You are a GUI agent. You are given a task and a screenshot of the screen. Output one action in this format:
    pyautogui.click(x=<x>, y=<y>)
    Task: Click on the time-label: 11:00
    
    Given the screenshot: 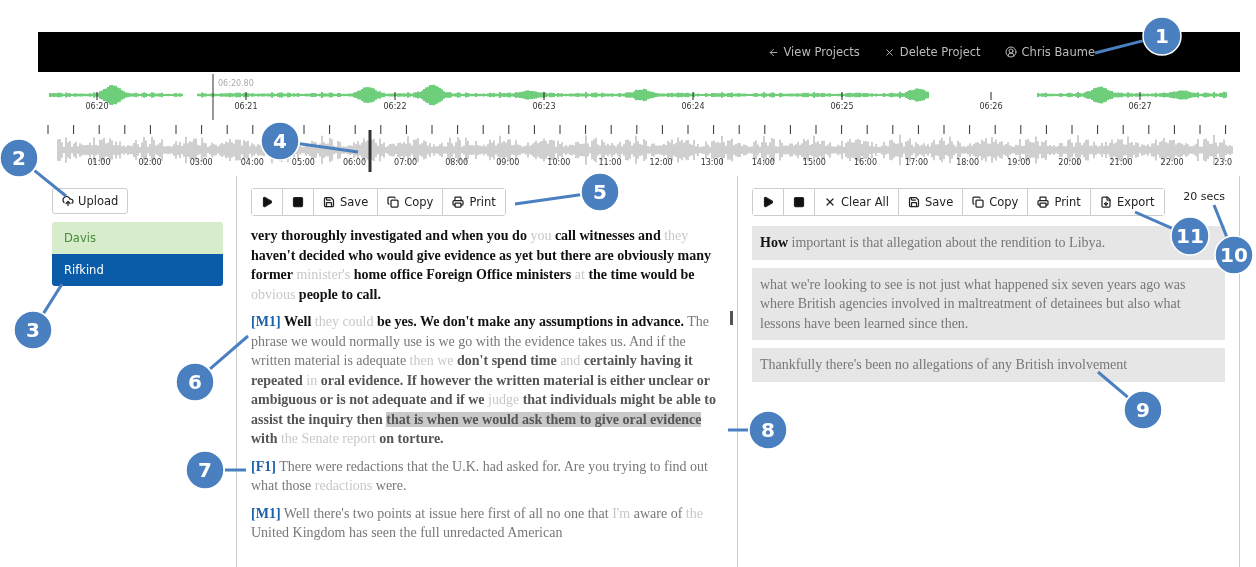 What is the action you would take?
    pyautogui.click(x=610, y=162)
    